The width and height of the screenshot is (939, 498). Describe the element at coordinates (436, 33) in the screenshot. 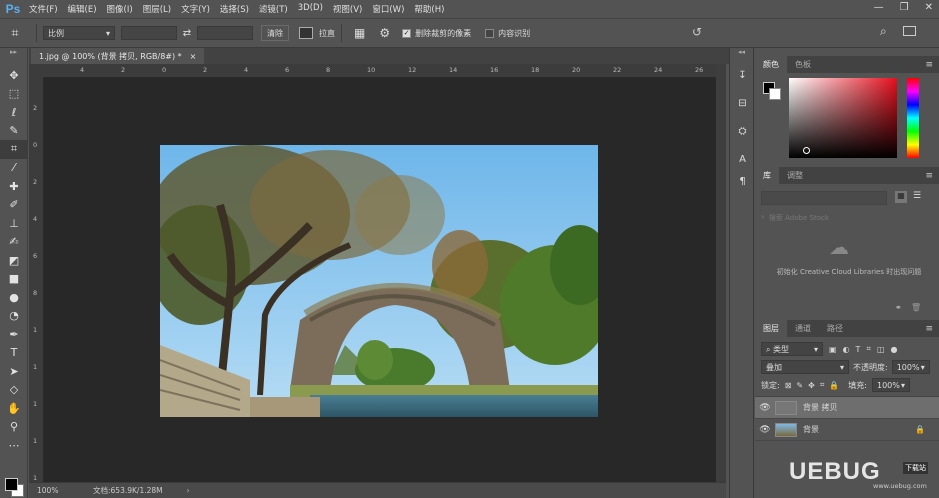

I see `delete-cropped-checkbox: ✓ 删除裁剪的像素` at that location.